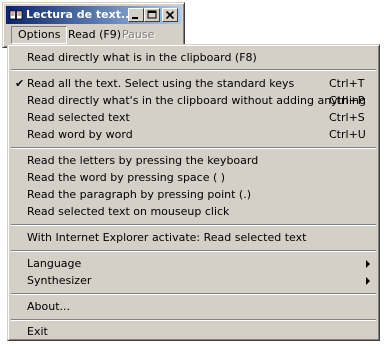 Image resolution: width=387 pixels, height=350 pixels. What do you see at coordinates (39, 35) in the screenshot?
I see `menu-options: Options` at bounding box center [39, 35].